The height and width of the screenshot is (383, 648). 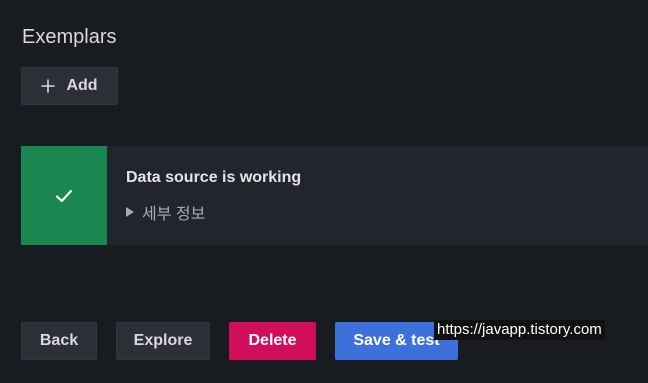 I want to click on delete-button: Delete, so click(x=272, y=341).